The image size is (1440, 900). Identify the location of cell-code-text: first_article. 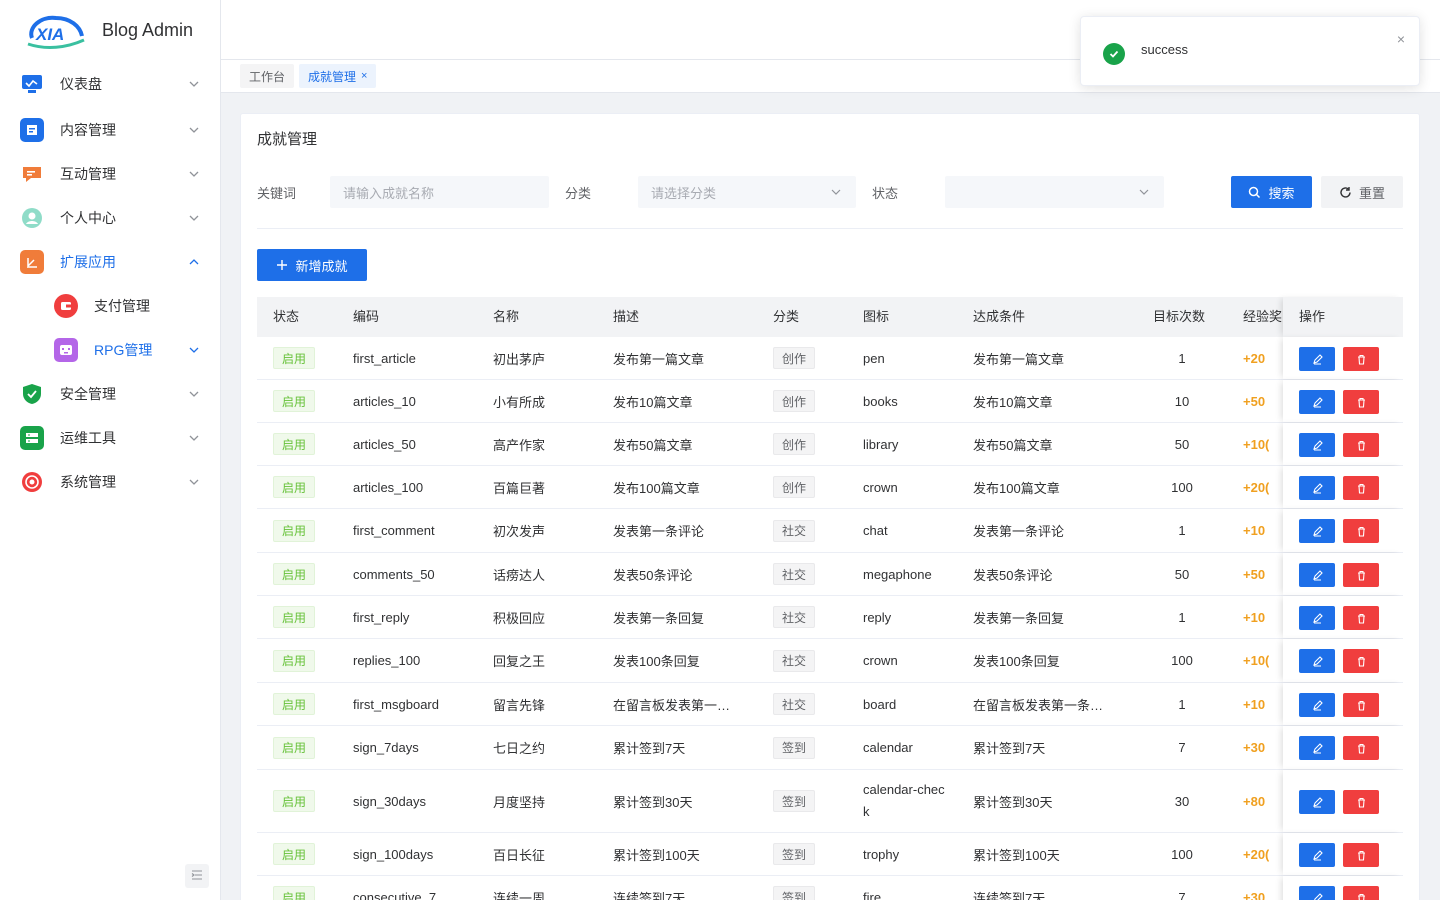
(384, 358).